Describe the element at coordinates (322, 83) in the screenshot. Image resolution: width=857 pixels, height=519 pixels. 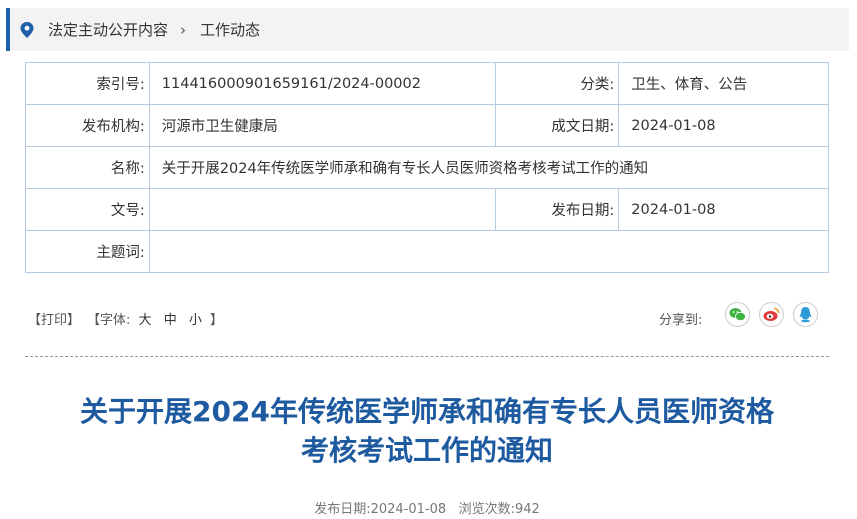
I see `index-no-value: 114416000901659161/2024-00002` at that location.